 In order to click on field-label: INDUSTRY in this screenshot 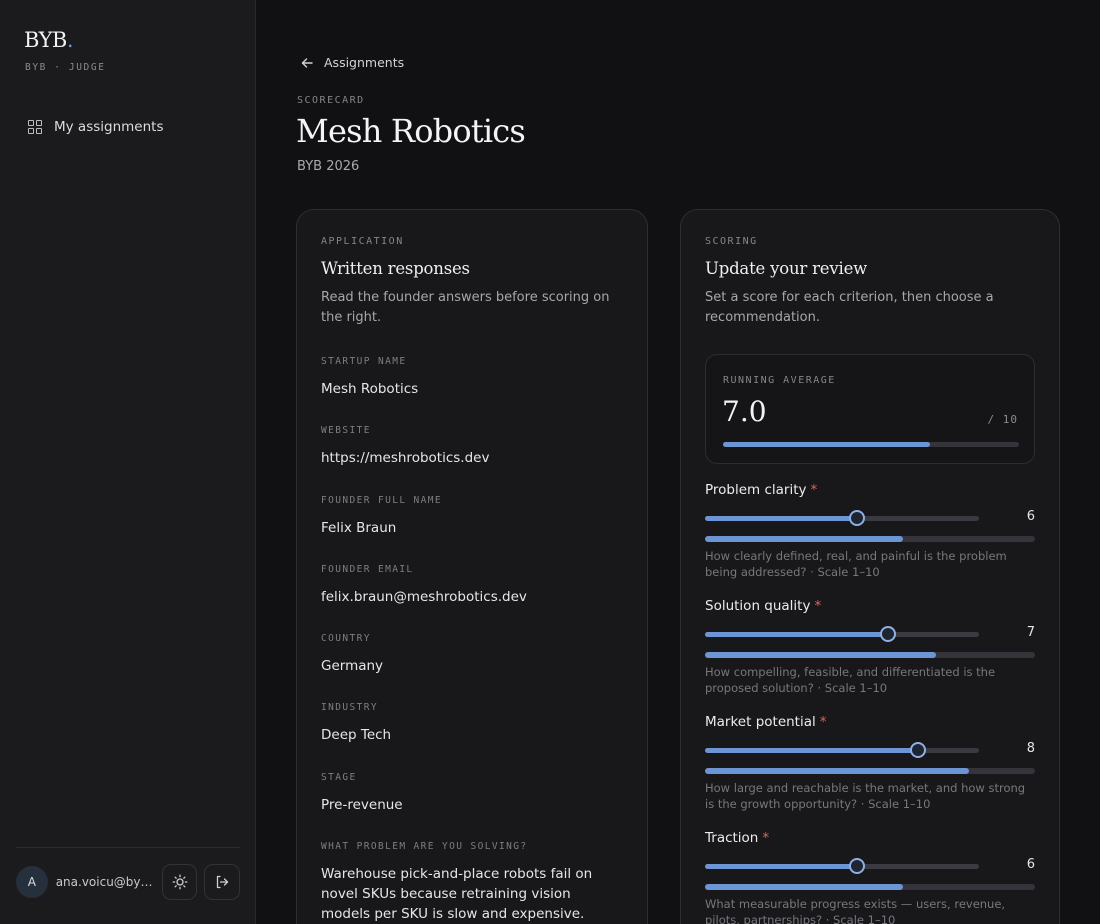, I will do `click(349, 708)`.